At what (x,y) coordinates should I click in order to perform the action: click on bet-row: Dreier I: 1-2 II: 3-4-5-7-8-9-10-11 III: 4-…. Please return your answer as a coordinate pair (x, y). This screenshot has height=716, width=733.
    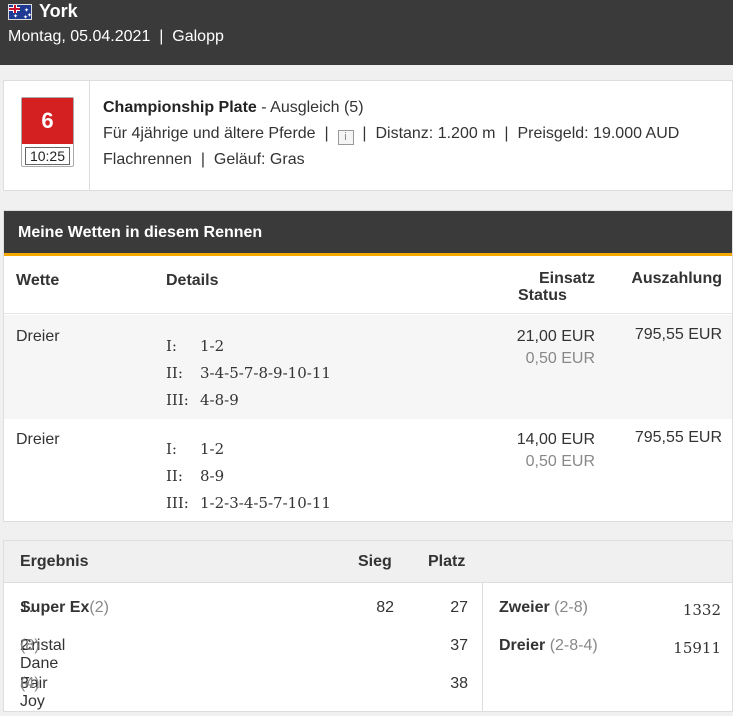
    Looking at the image, I should click on (368, 367).